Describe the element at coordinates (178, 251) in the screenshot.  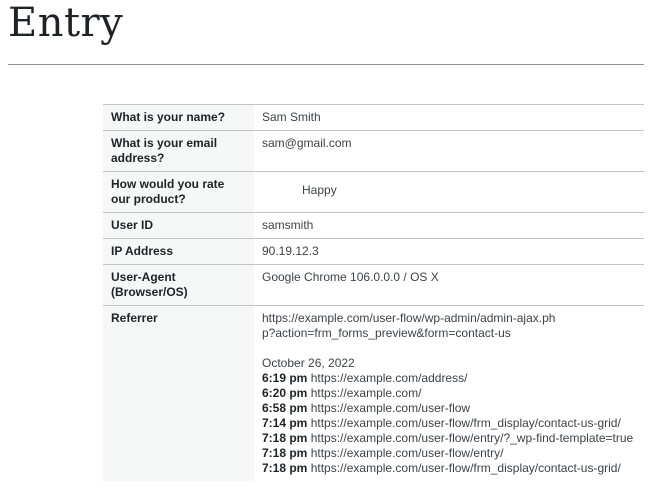
I see `field-label-ip-address: IP Address` at that location.